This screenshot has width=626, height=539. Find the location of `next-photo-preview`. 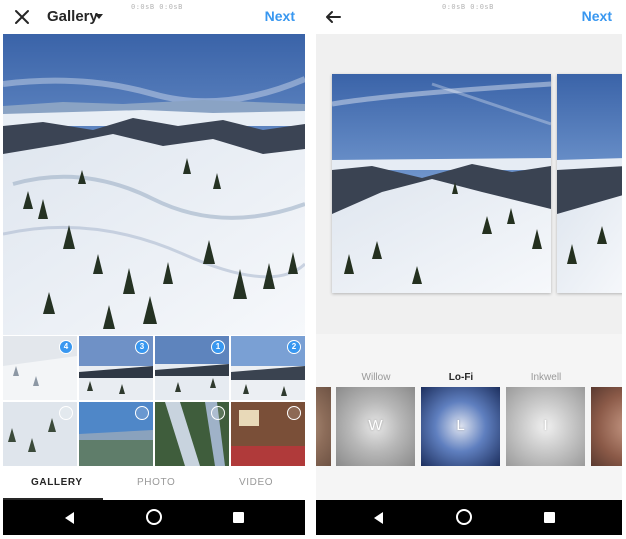

next-photo-preview is located at coordinates (589, 183).